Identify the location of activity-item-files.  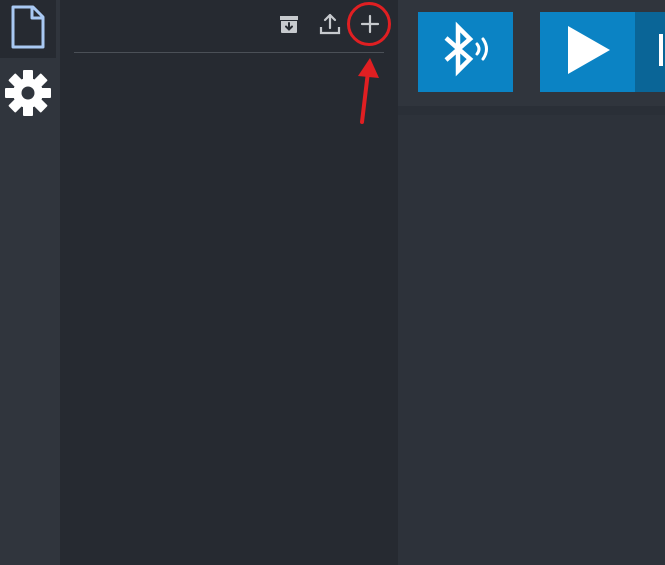
(28, 29).